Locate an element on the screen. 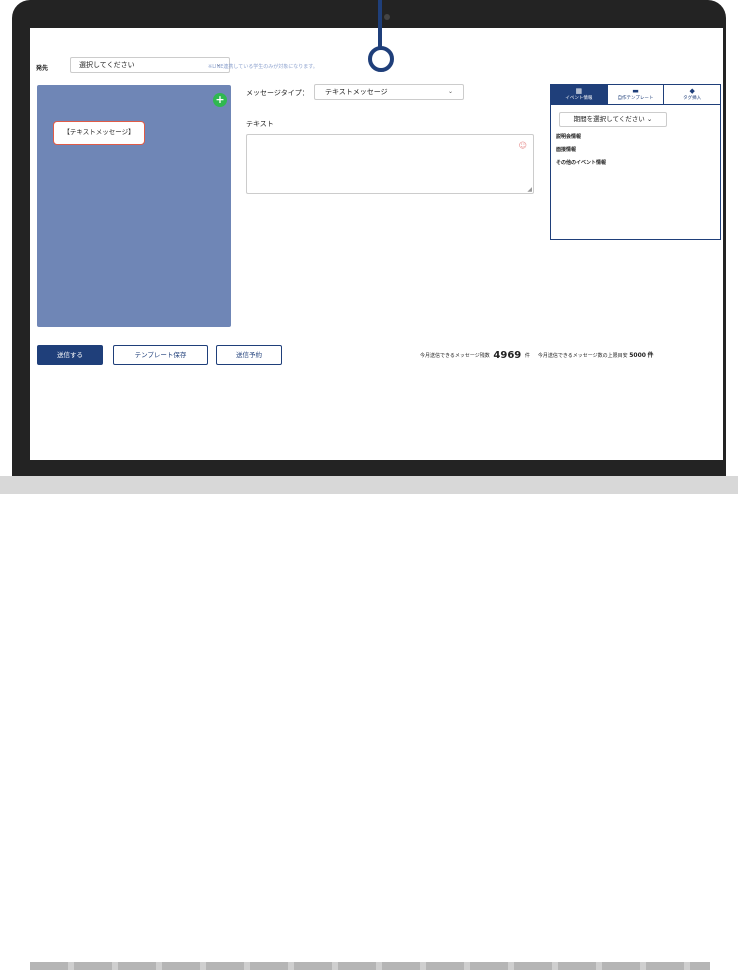 The height and width of the screenshot is (970, 738). send-button: 送信する is located at coordinates (70, 355).